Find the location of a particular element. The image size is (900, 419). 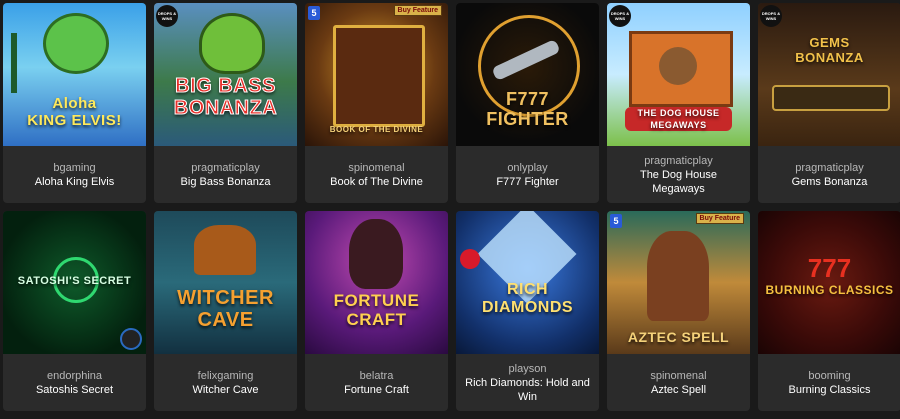

gems-row-icon is located at coordinates (831, 98).